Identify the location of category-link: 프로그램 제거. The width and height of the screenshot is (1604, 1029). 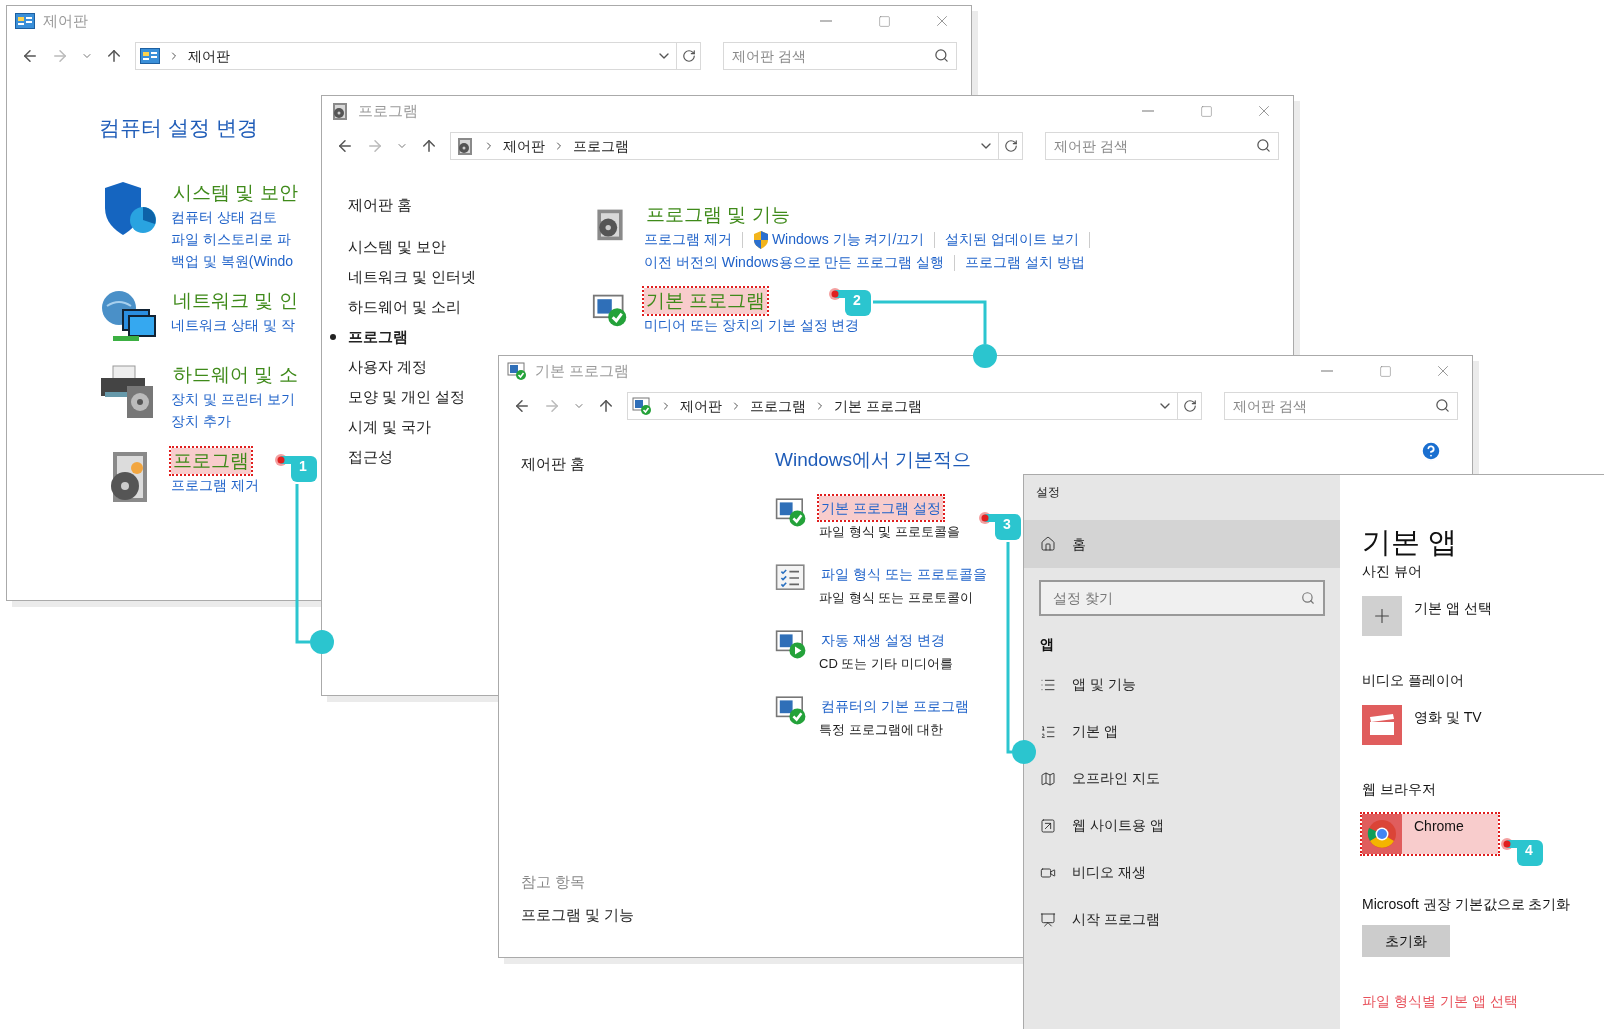
(215, 484).